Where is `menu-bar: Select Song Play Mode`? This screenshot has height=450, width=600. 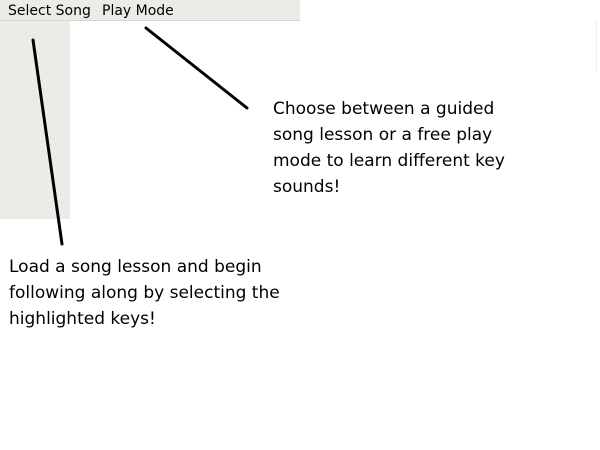 menu-bar: Select Song Play Mode is located at coordinates (150, 10).